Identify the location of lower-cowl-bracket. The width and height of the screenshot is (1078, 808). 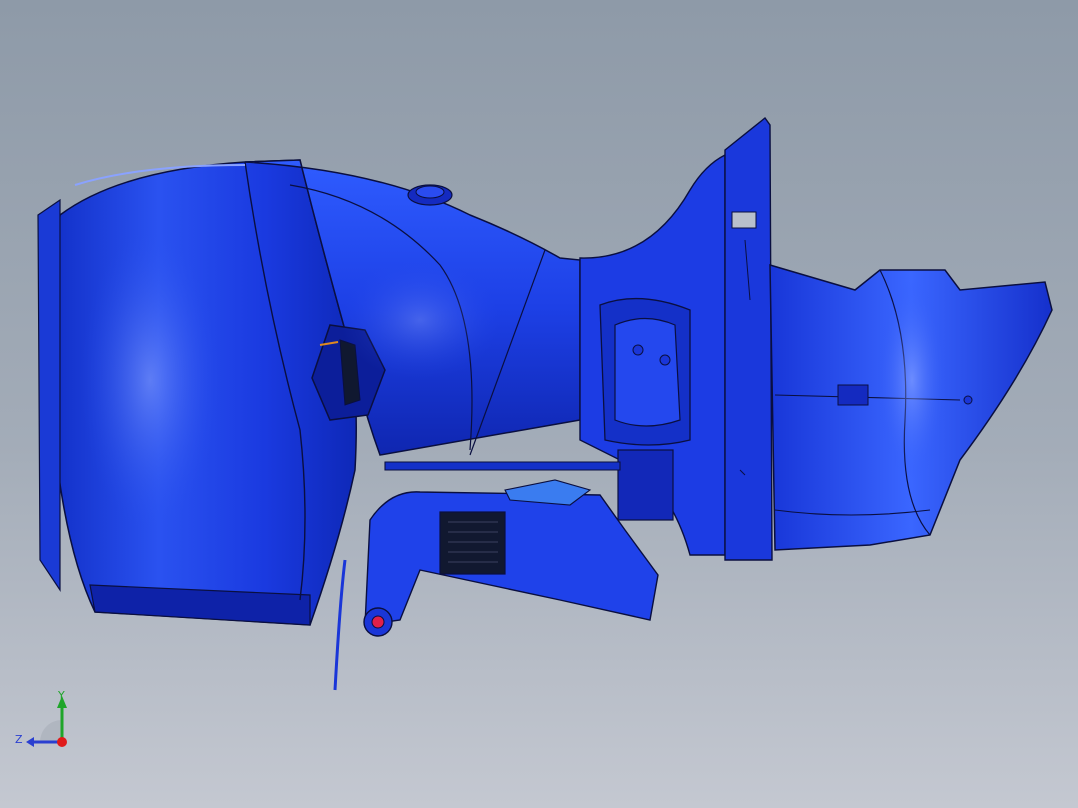
(496, 576).